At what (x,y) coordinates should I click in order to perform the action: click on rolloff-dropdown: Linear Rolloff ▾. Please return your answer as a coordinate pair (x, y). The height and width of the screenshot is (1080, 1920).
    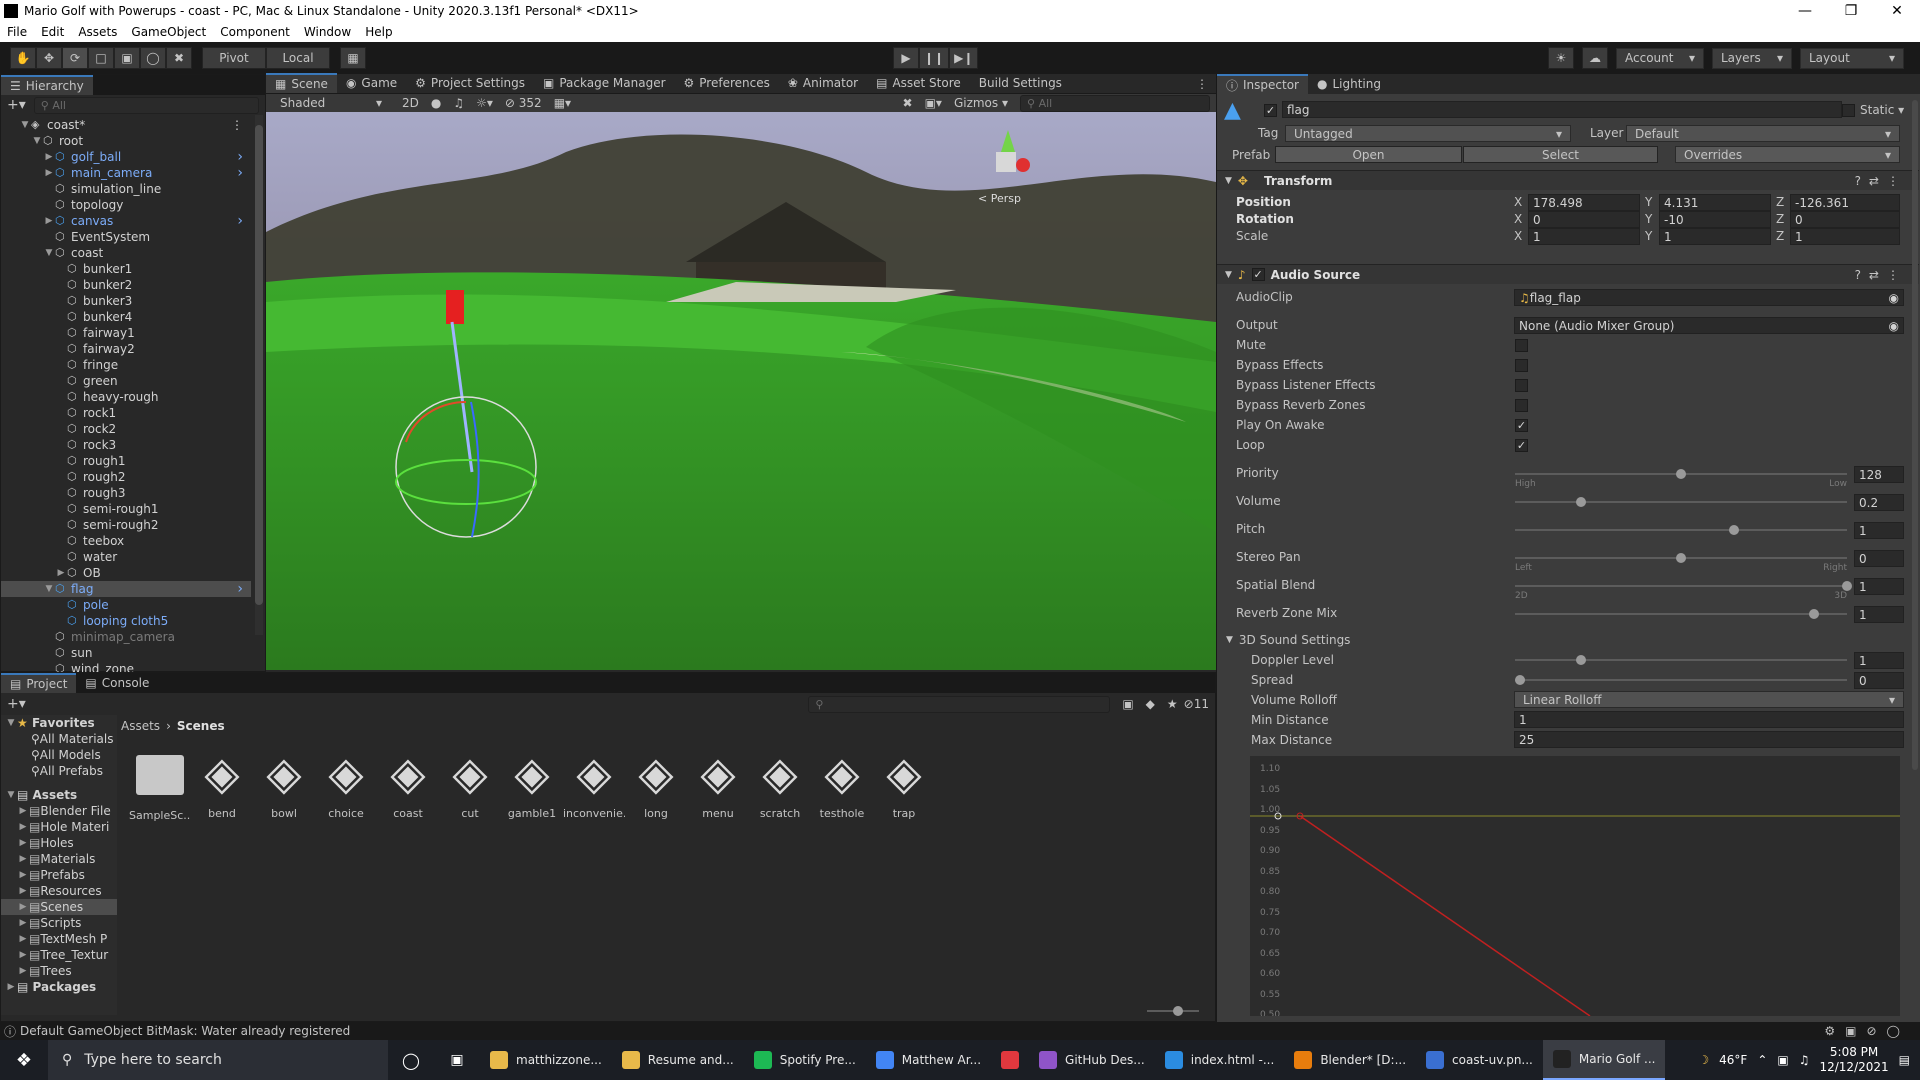
    Looking at the image, I should click on (1709, 699).